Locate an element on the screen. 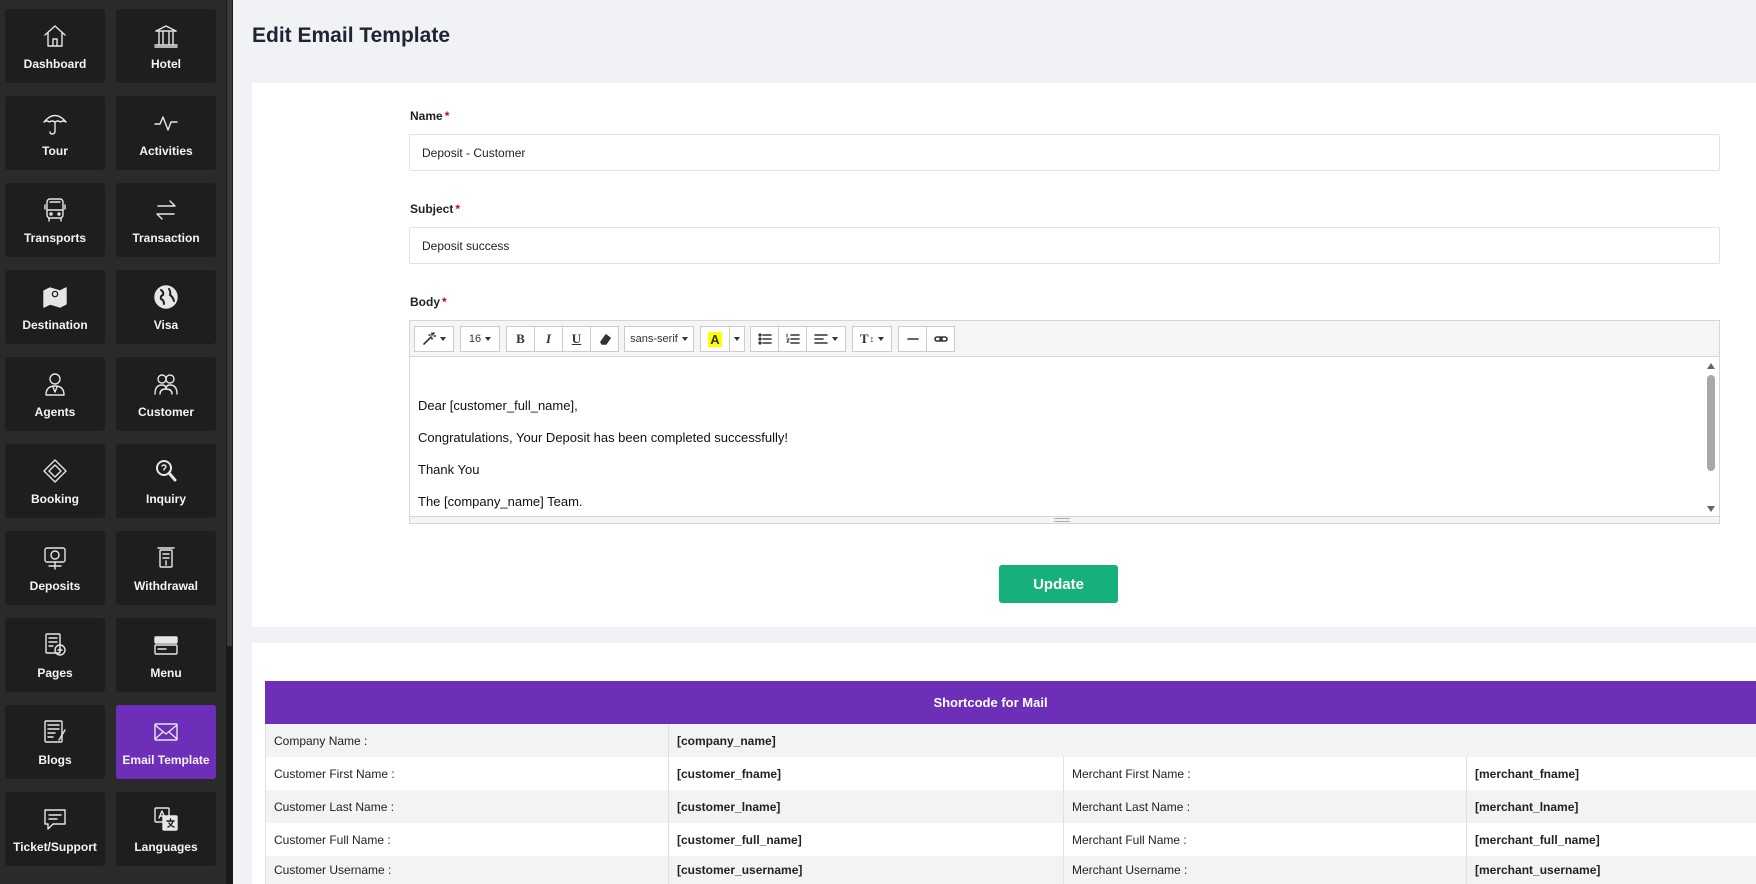 The height and width of the screenshot is (884, 1756). body-label-text: Body is located at coordinates (425, 302).